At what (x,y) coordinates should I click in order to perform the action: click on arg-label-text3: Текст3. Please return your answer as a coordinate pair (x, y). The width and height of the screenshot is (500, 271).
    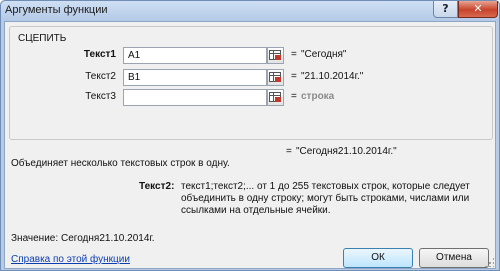
    Looking at the image, I should click on (100, 96).